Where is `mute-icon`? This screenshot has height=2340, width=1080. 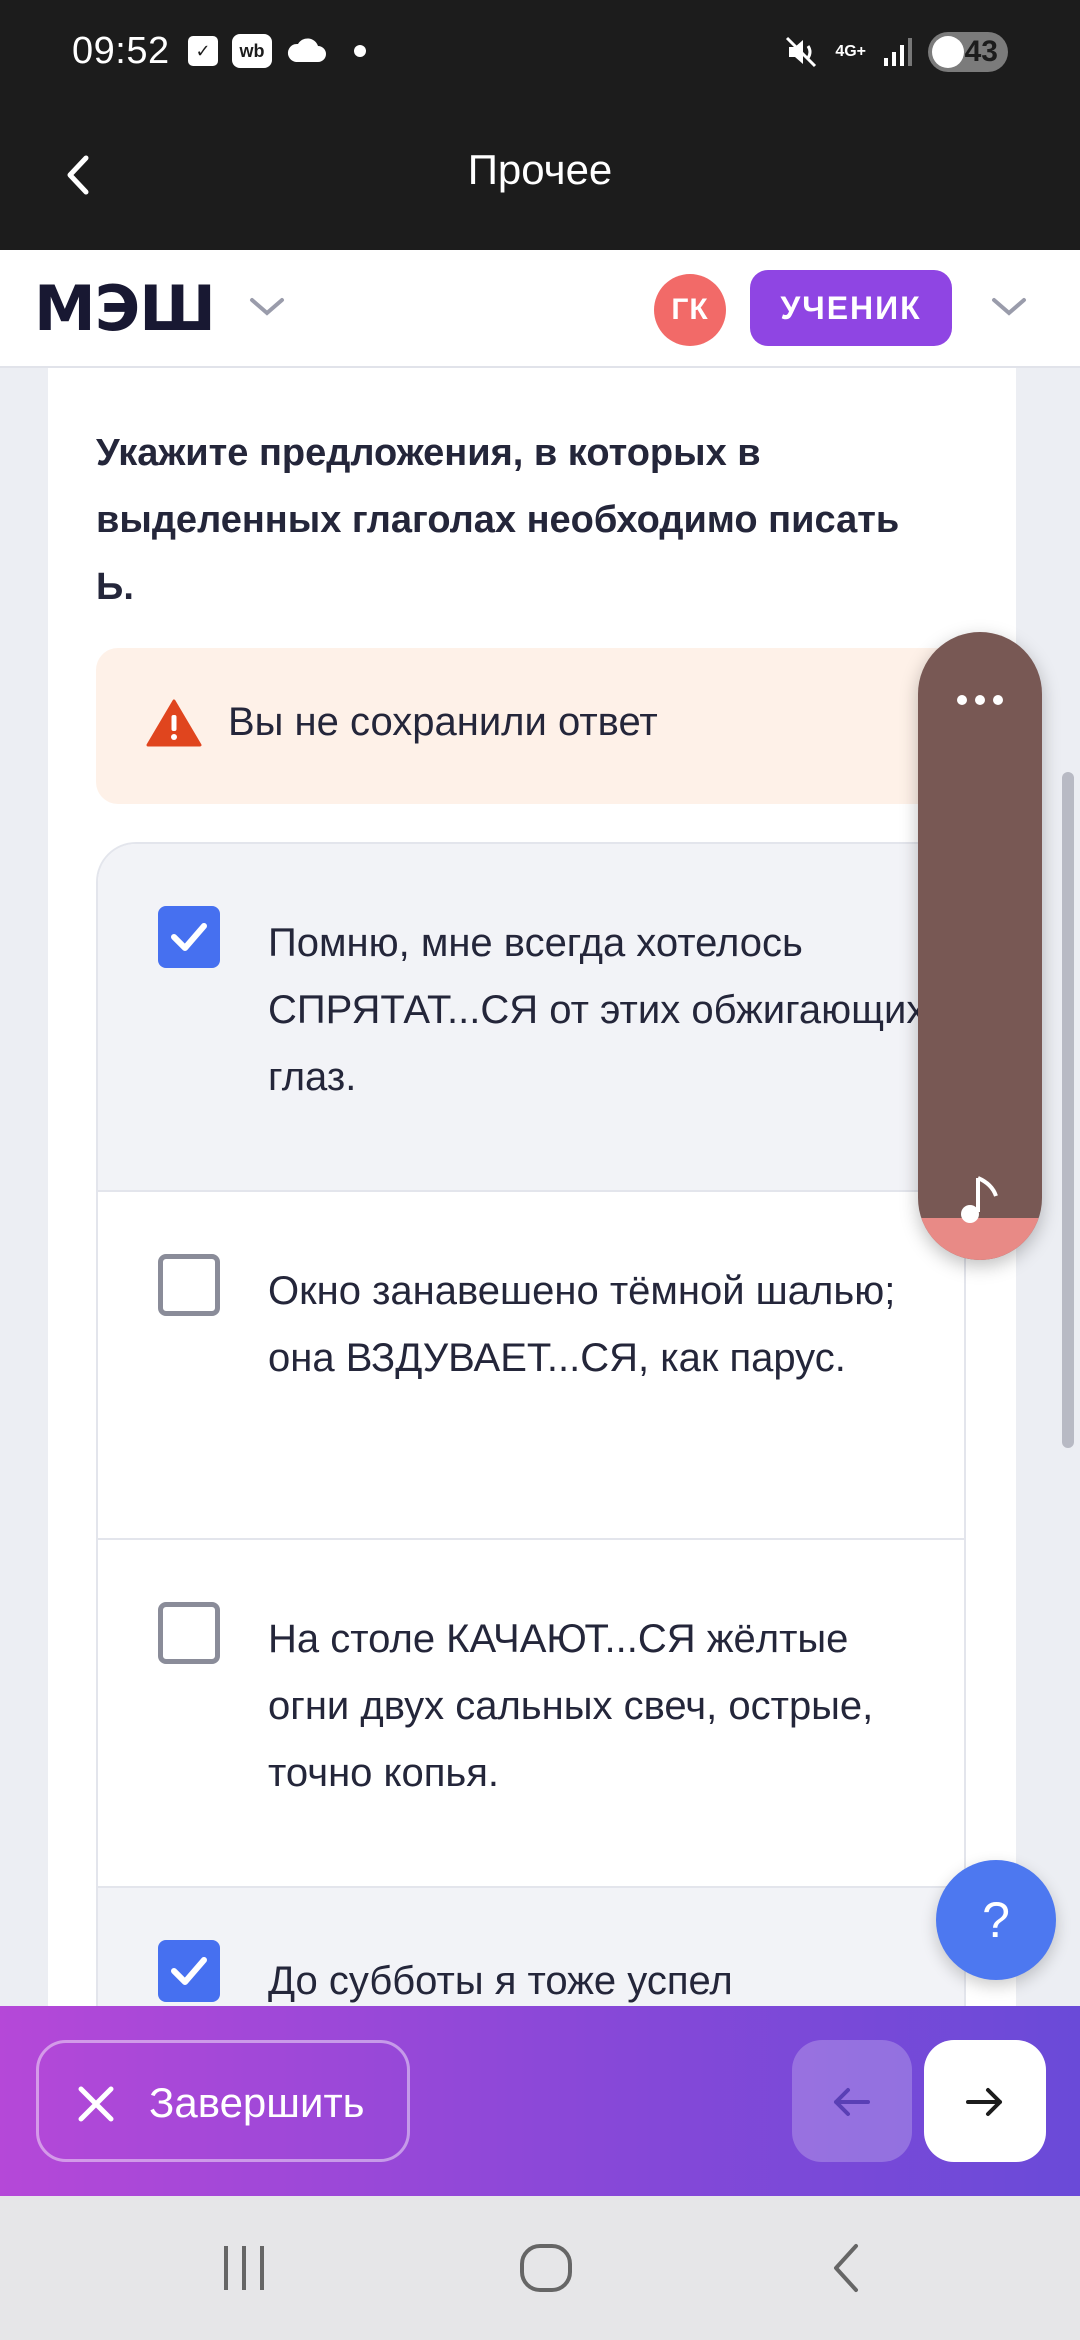
mute-icon is located at coordinates (801, 52).